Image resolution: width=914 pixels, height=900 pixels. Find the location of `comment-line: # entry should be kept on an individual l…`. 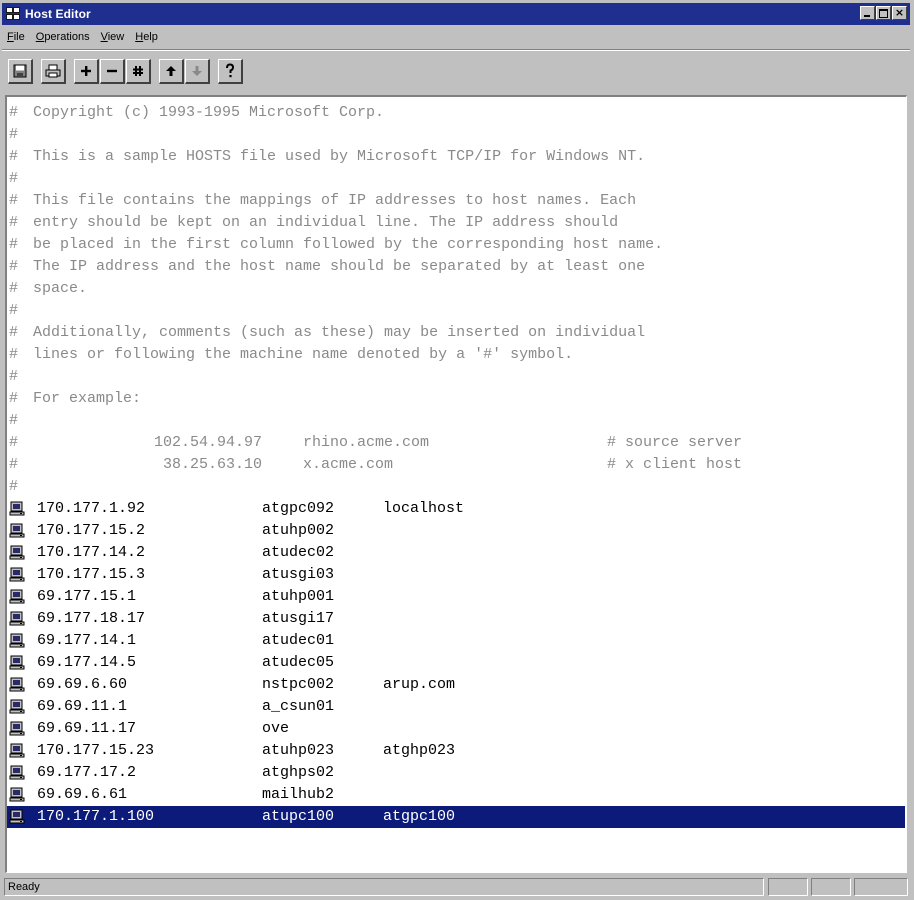

comment-line: # entry should be kept on an individual l… is located at coordinates (456, 223).